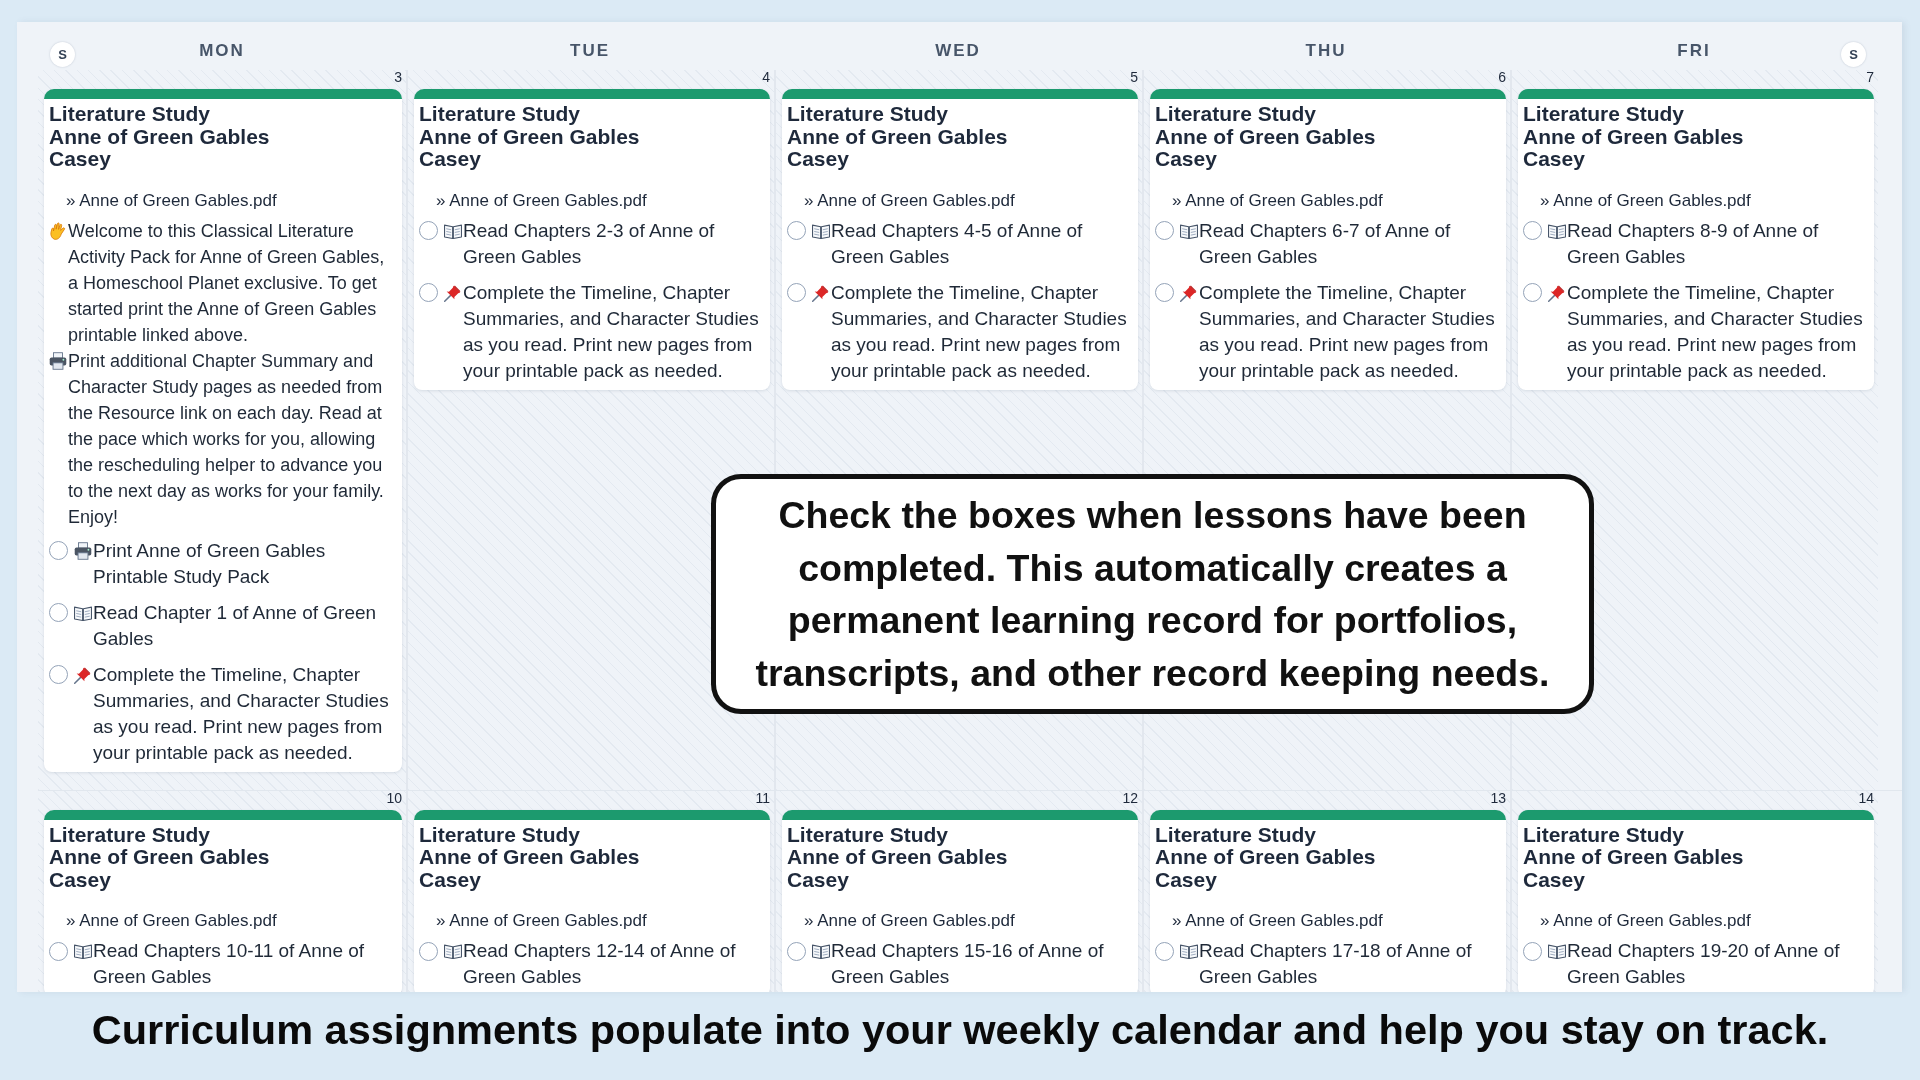 The image size is (1920, 1080). Describe the element at coordinates (226, 439) in the screenshot. I see `note-text: Print additional Chapter Summary and Character Study pages as needed from the Resource link on each day. Read at the pace which works for you, allowing the rescheduling helper to advance you to the next day as works for your family. Enjoy!` at that location.